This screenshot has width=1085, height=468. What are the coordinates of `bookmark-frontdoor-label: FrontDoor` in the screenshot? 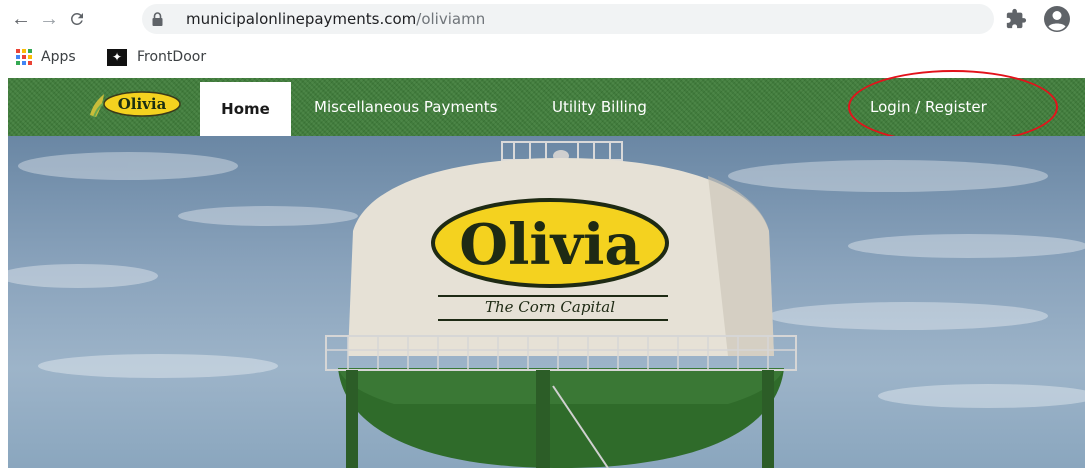 It's located at (172, 57).